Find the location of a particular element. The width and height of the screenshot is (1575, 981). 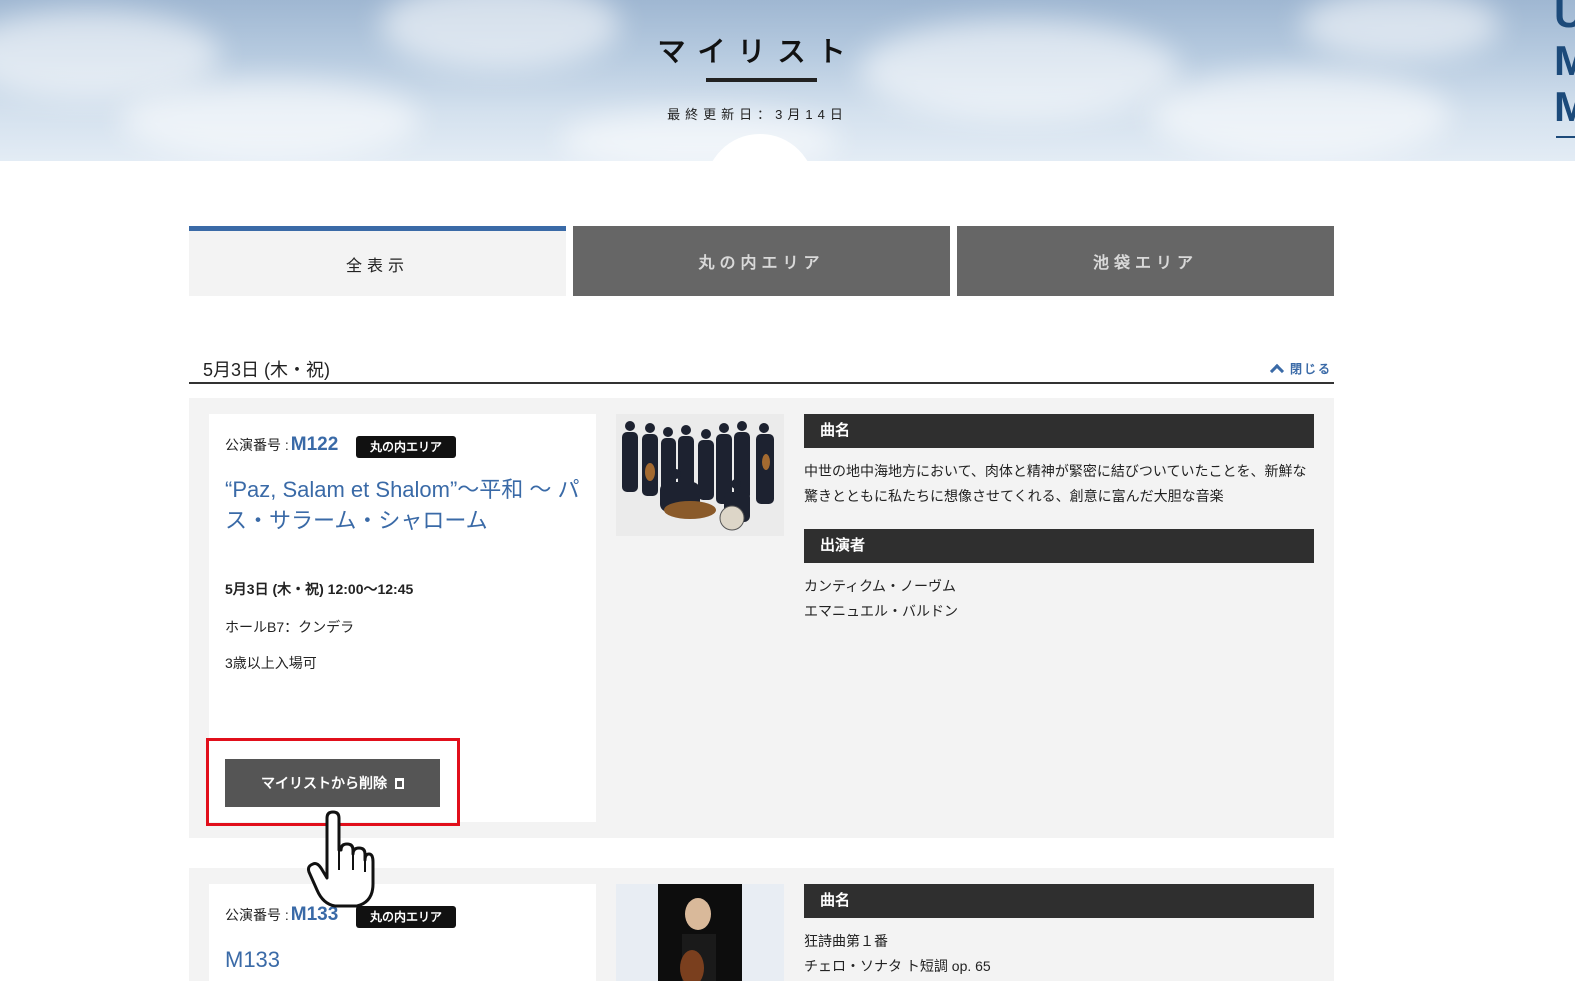

tab-ikebukuro: 池袋エリア is located at coordinates (1145, 261).